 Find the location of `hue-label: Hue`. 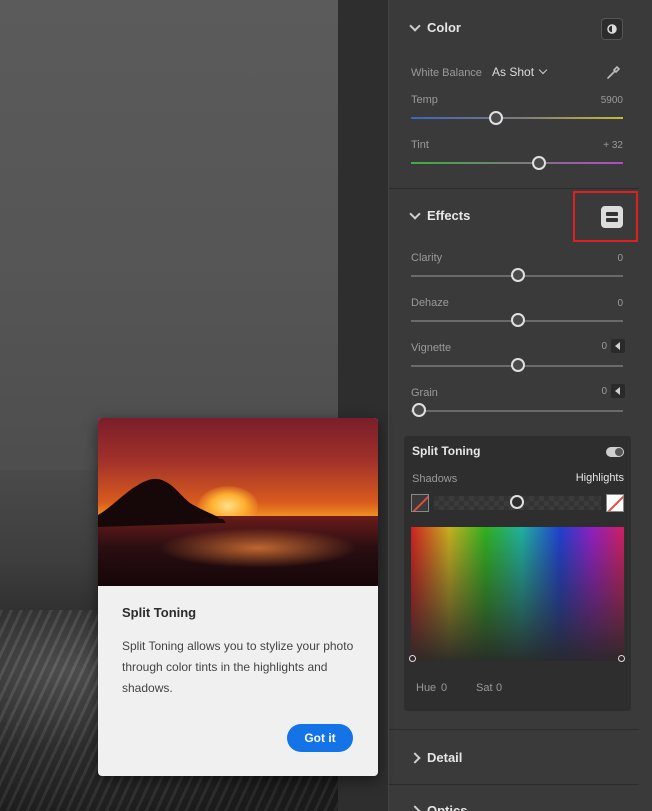

hue-label: Hue is located at coordinates (426, 688).